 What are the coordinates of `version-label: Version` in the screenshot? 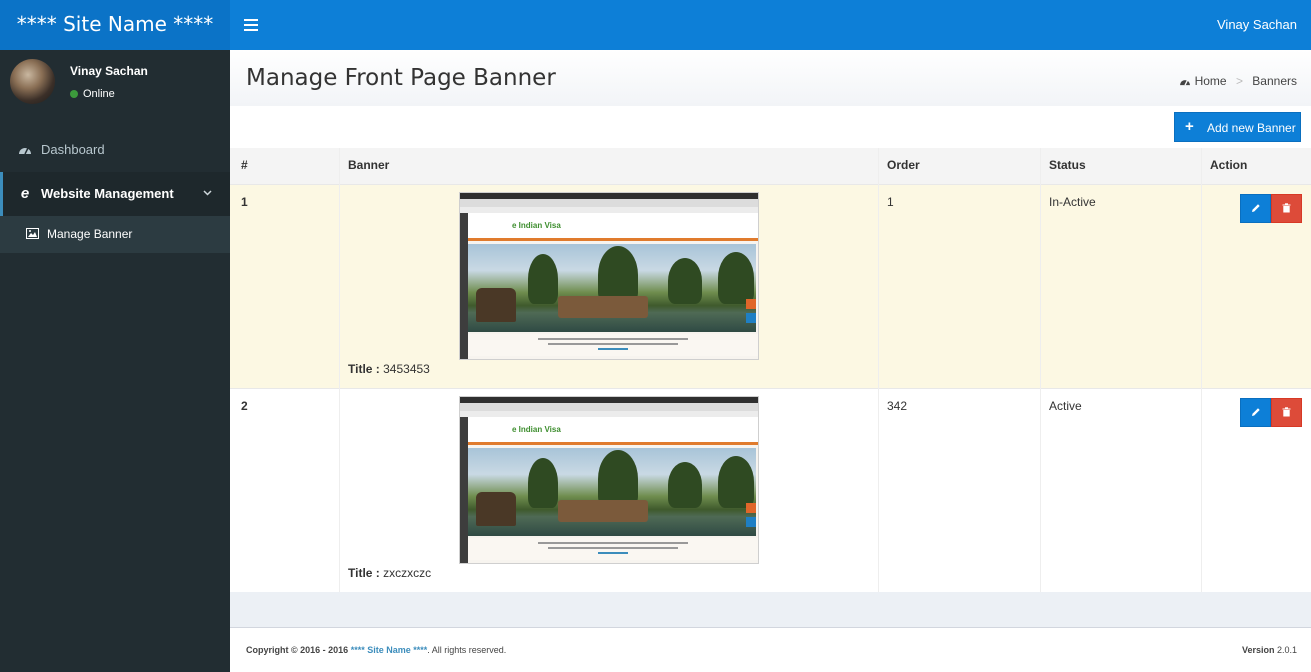 It's located at (1258, 650).